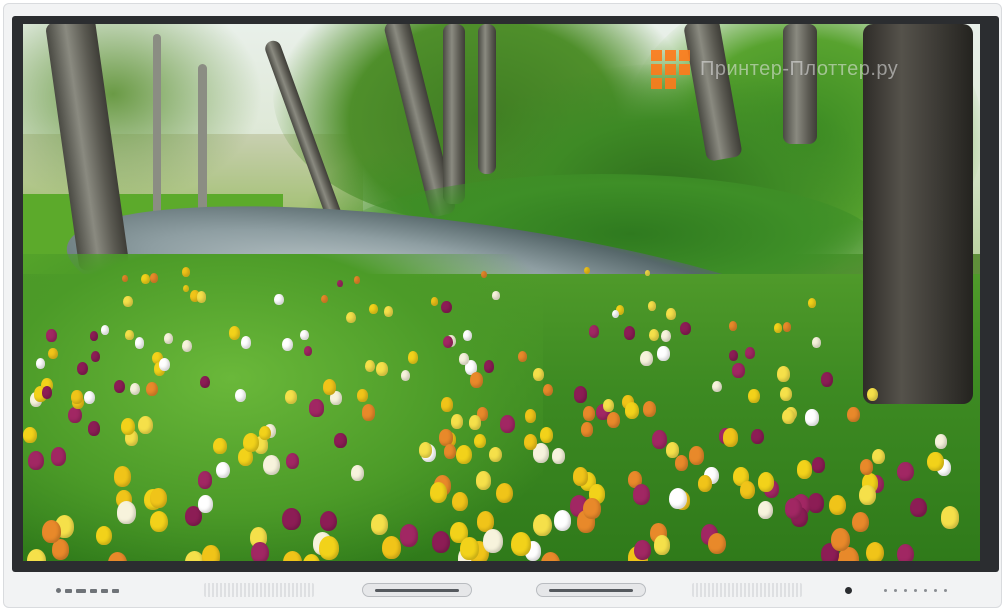 The image size is (1005, 611). I want to click on watermark-logo-icon, so click(670, 69).